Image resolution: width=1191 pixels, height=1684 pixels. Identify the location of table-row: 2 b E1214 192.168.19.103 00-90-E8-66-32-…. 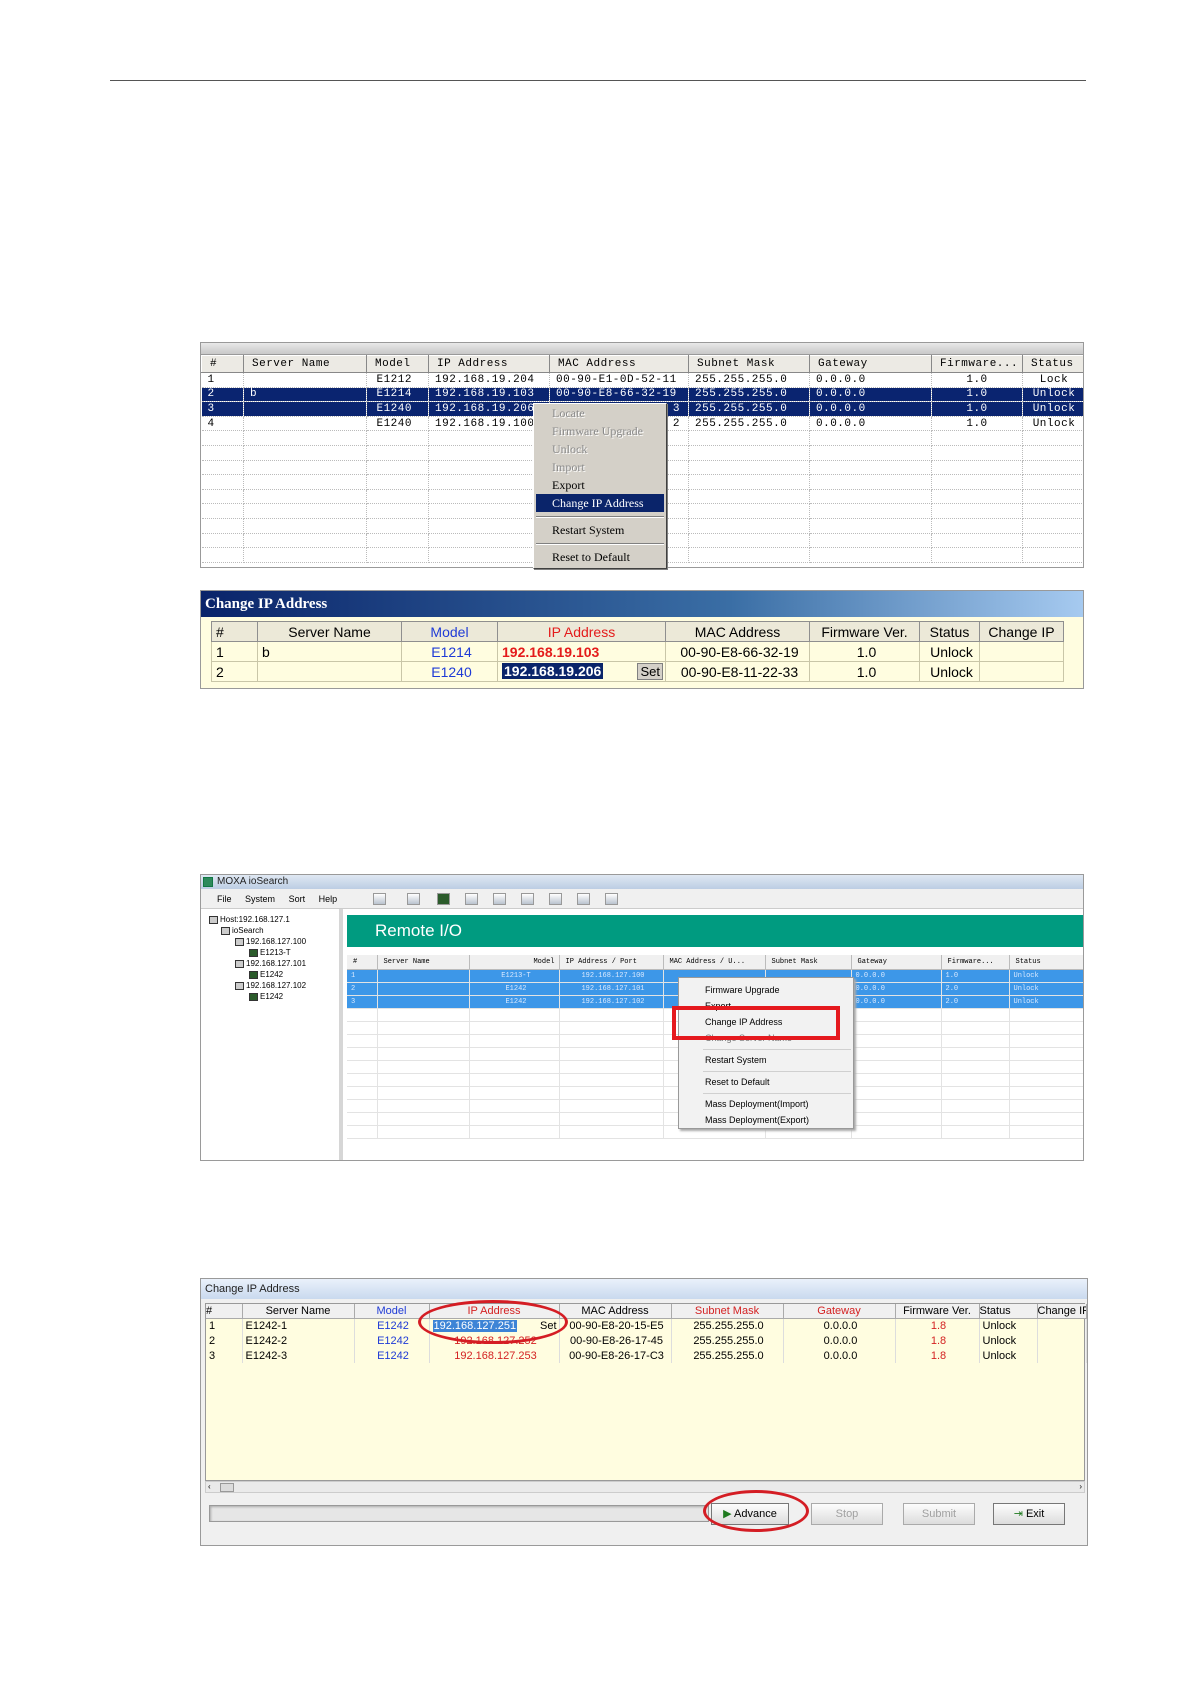
(642, 395).